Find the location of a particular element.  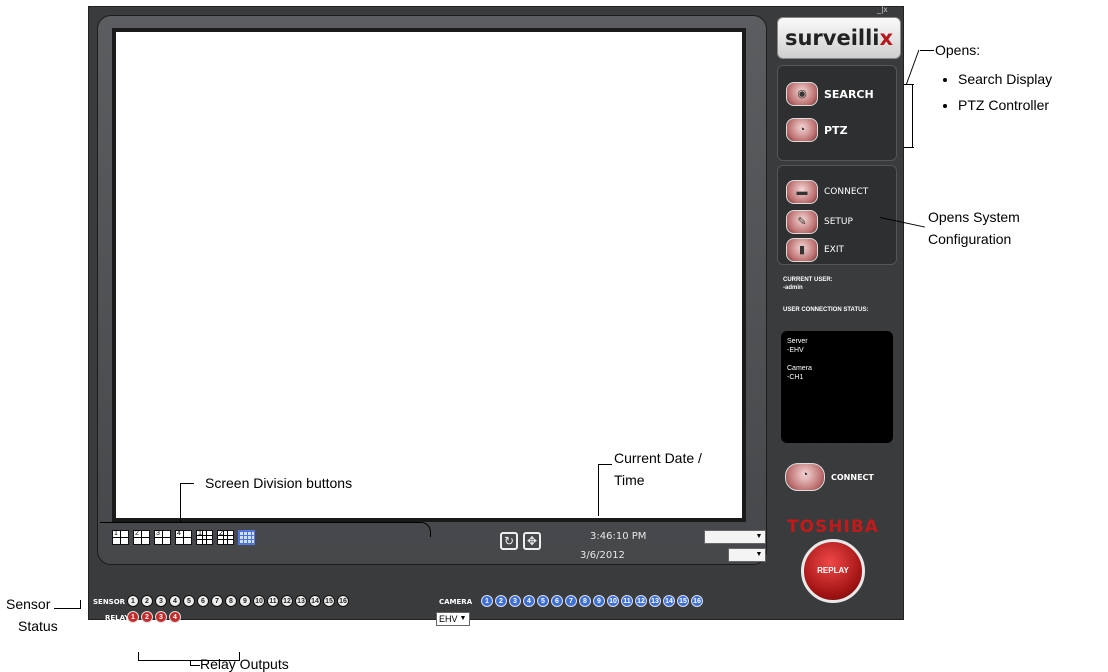

camera-server-select: EHV ▼ is located at coordinates (453, 619).